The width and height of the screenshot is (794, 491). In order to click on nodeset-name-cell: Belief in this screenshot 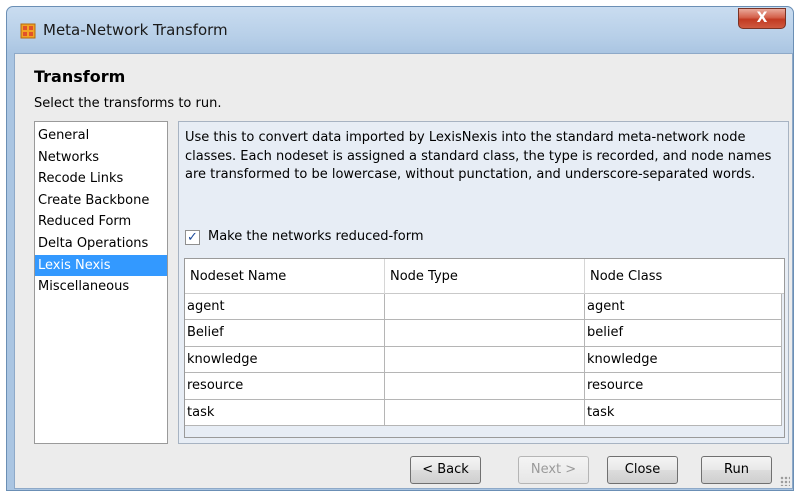, I will do `click(285, 333)`.